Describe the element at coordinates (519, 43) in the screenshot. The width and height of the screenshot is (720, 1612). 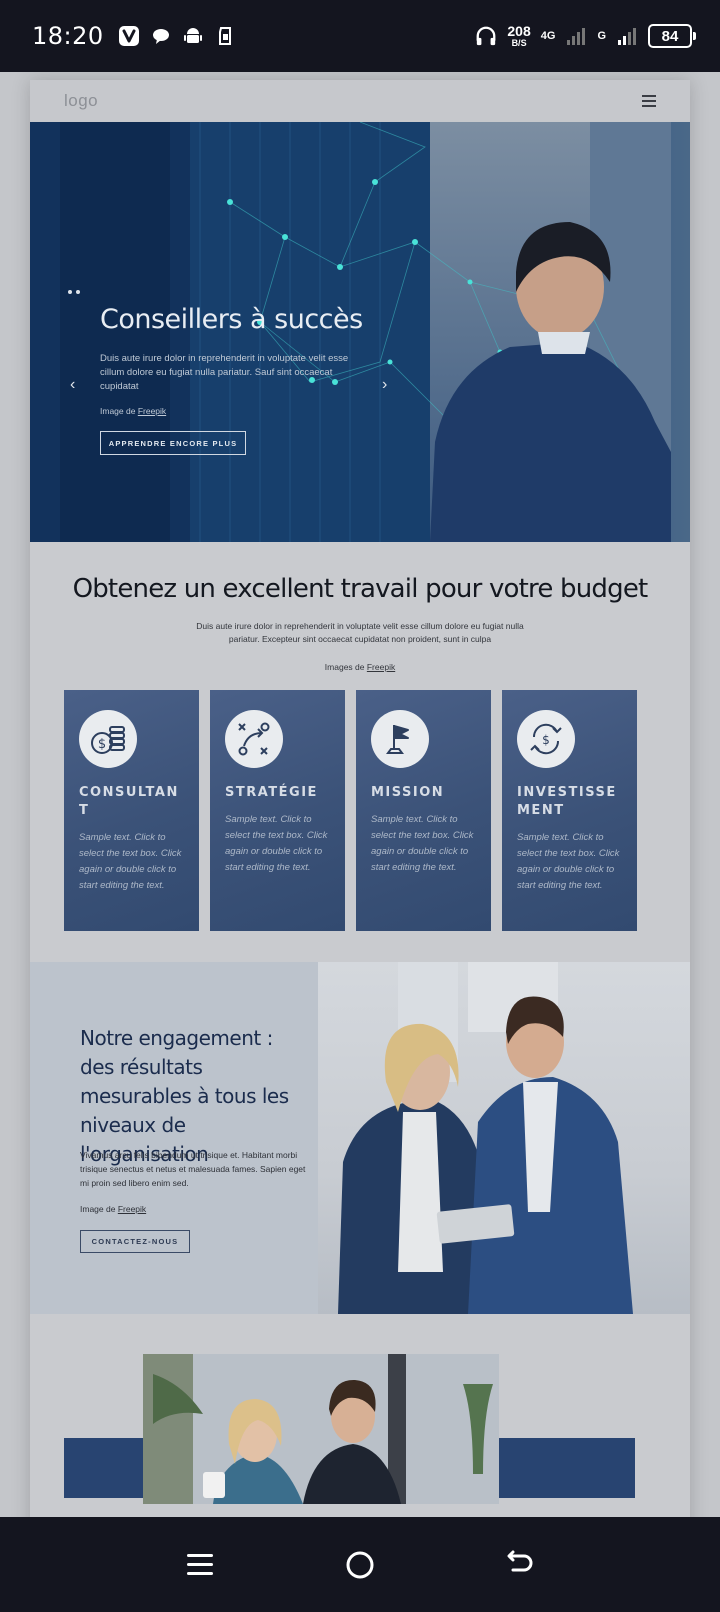
I see `speed-unit: B/S` at that location.